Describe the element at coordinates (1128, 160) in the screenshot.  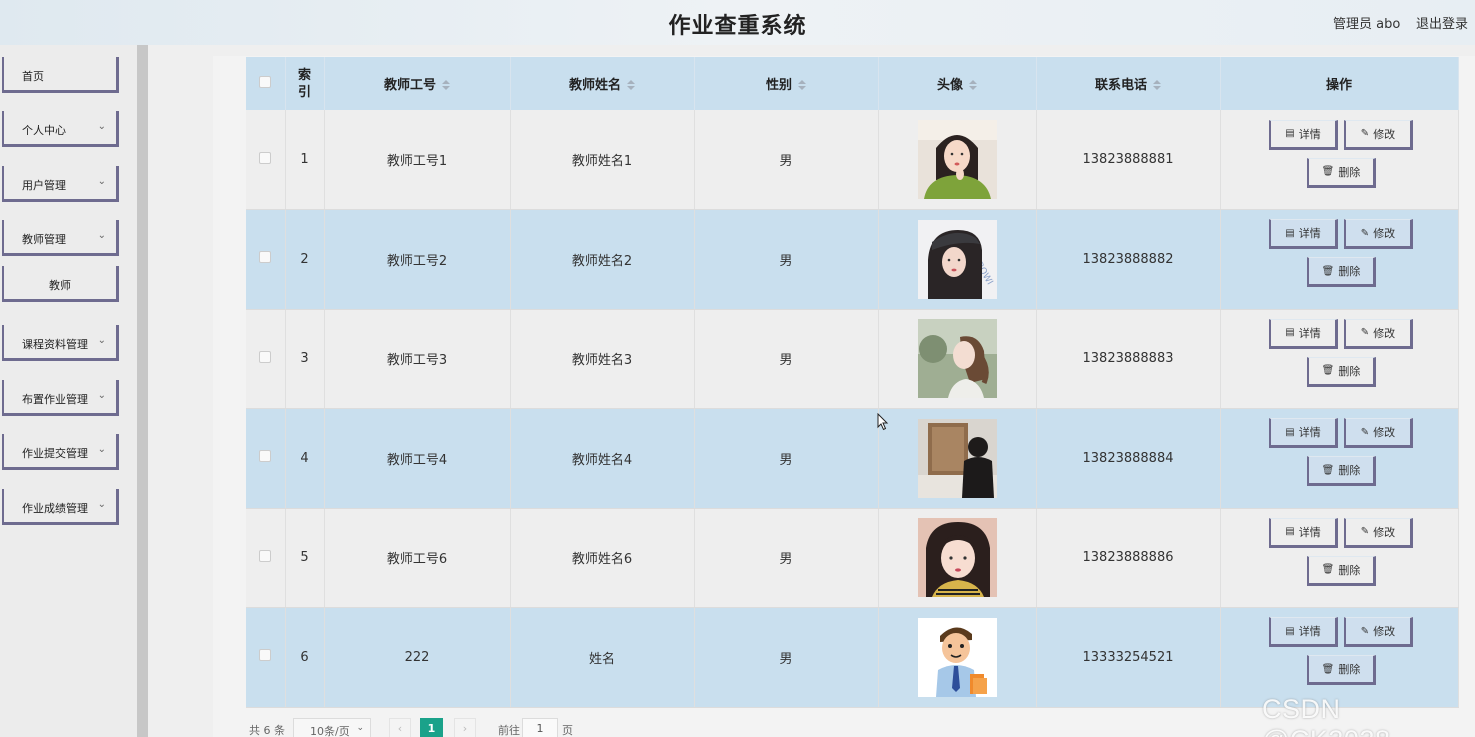
I see `cell-phone: 13823888881` at that location.